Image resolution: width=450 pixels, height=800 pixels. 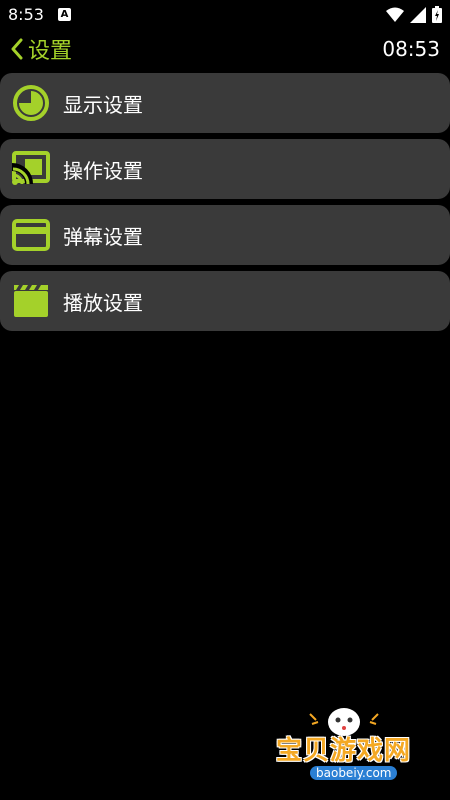 I want to click on page-title: 设置, so click(x=50, y=51).